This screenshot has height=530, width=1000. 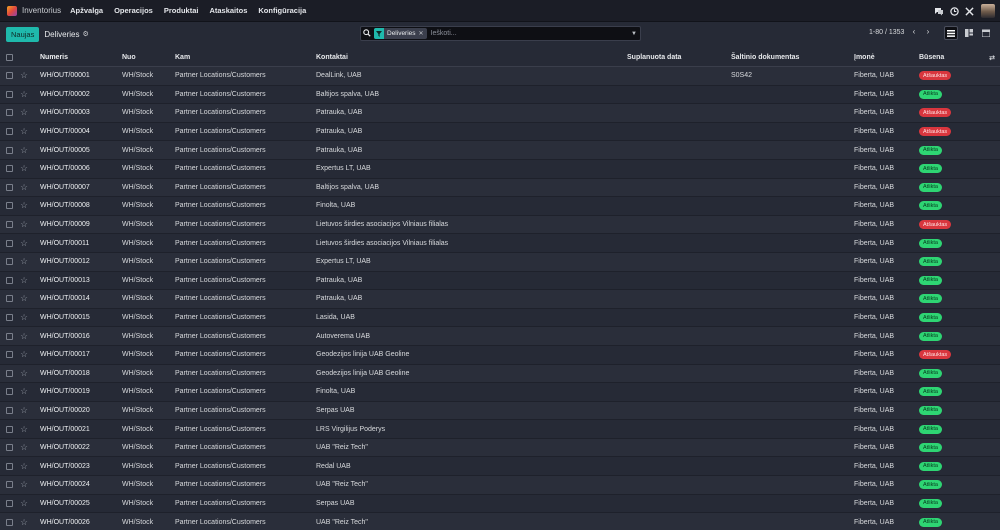 I want to click on tools-icon, so click(x=969, y=11).